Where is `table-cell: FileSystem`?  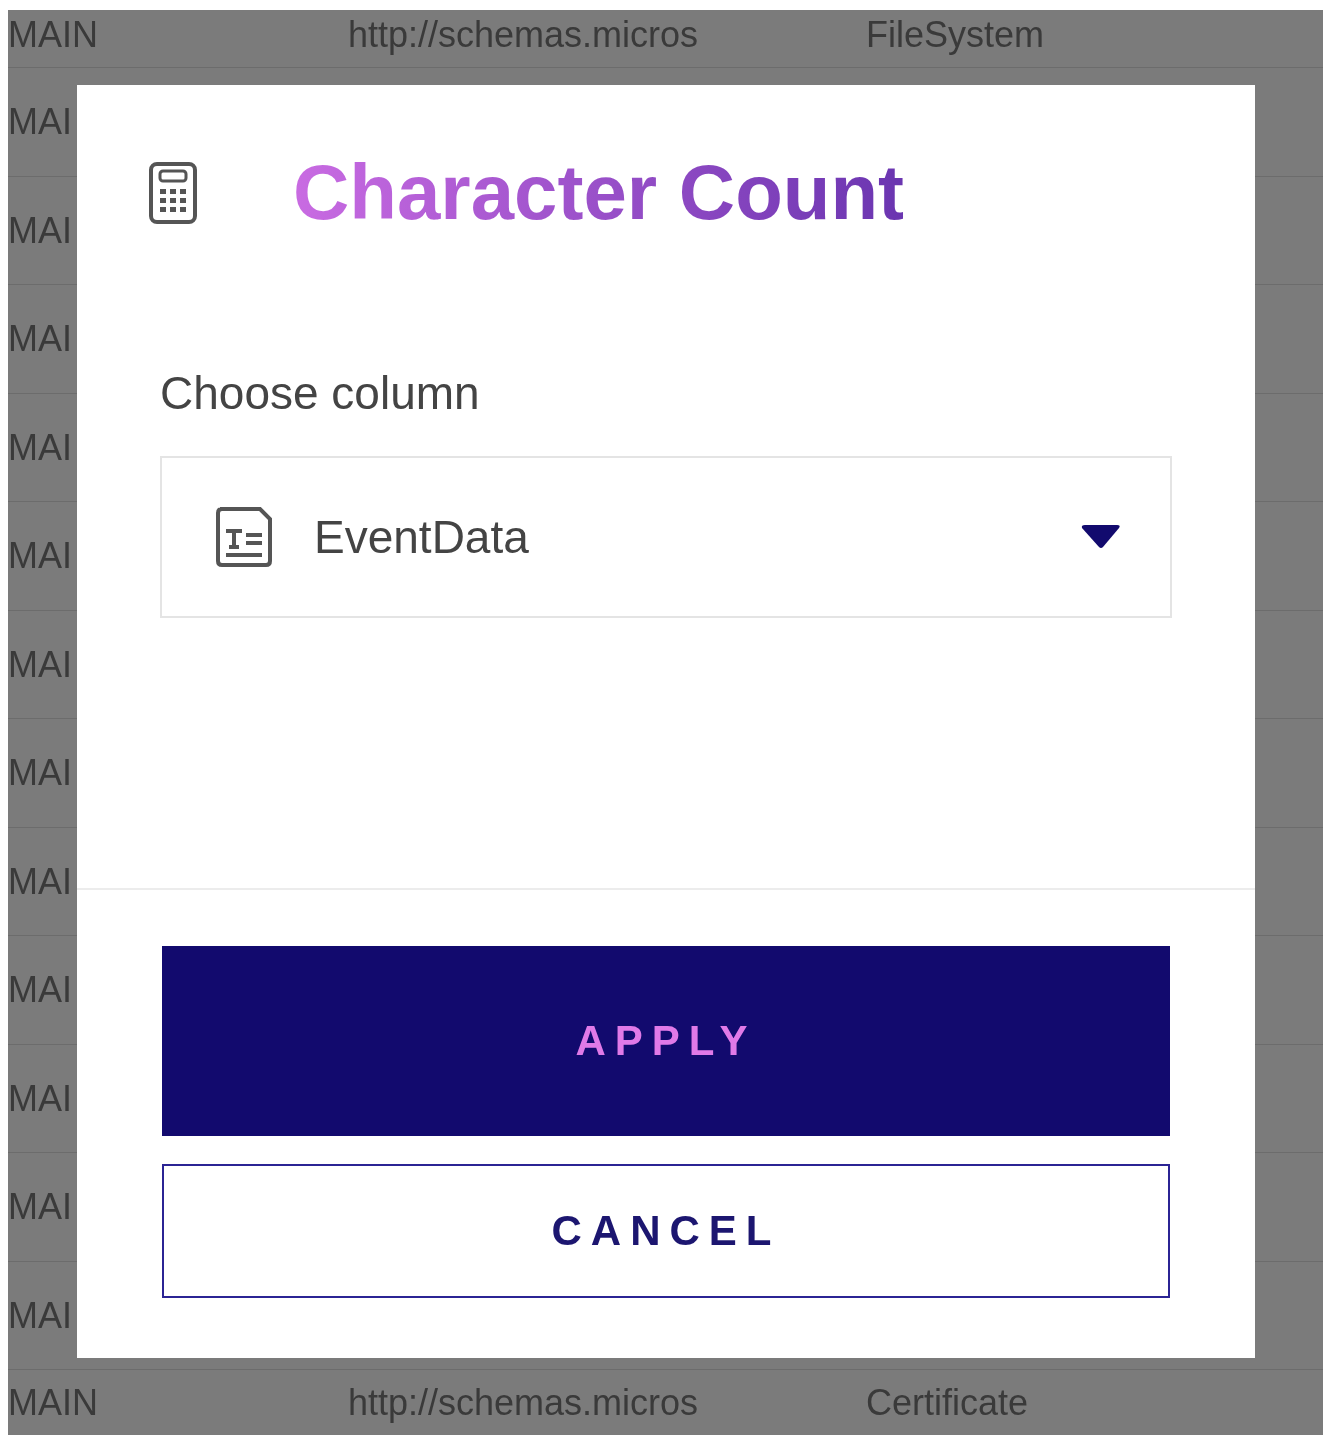 table-cell: FileSystem is located at coordinates (955, 35).